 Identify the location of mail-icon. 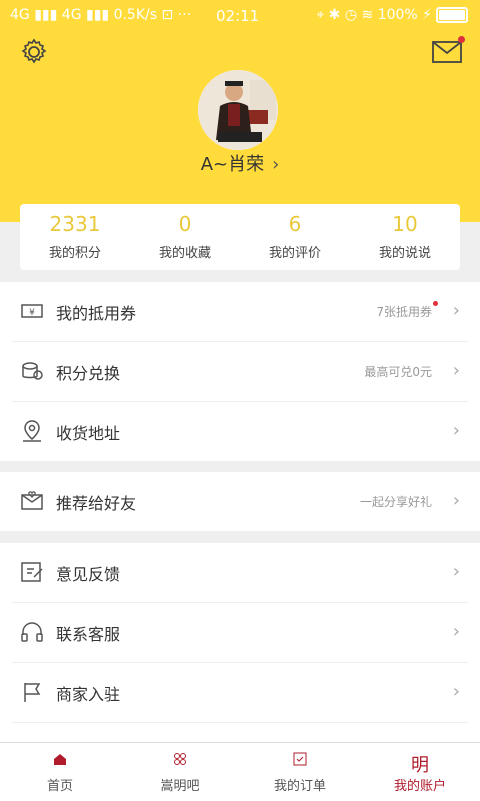
(447, 52).